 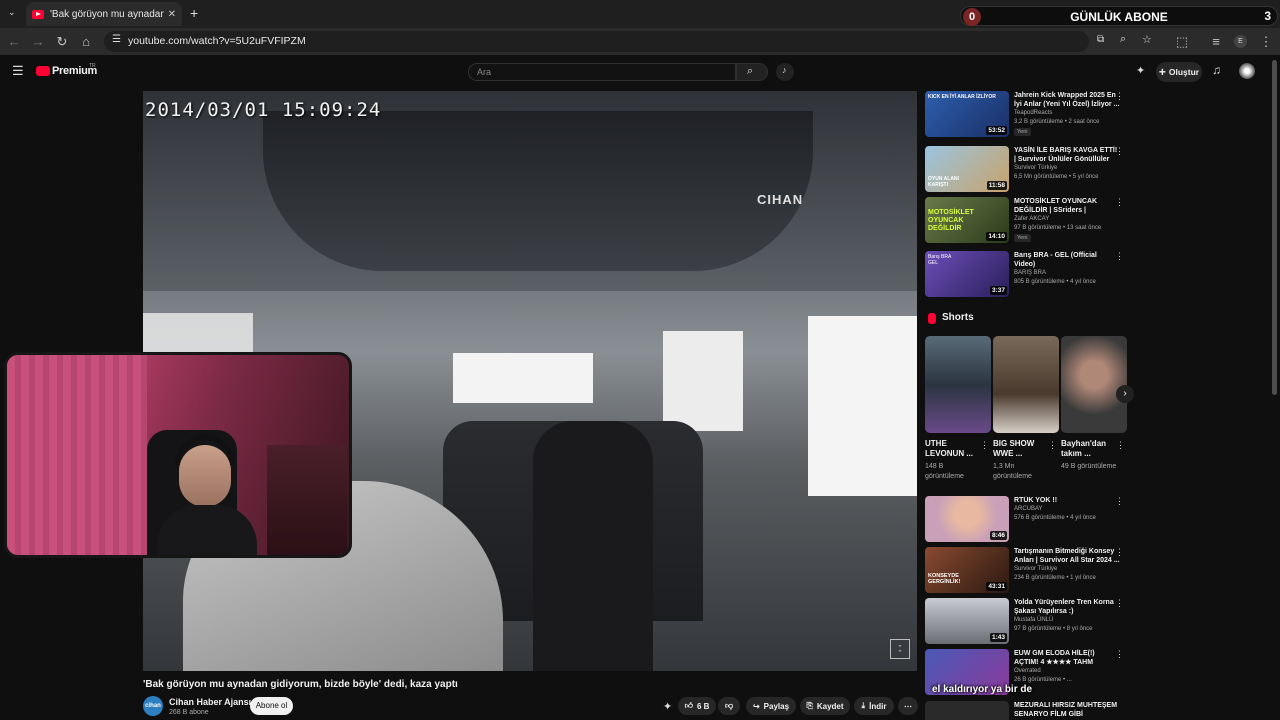 I want to click on browser-menu-icon: ⋮, so click(x=1266, y=42).